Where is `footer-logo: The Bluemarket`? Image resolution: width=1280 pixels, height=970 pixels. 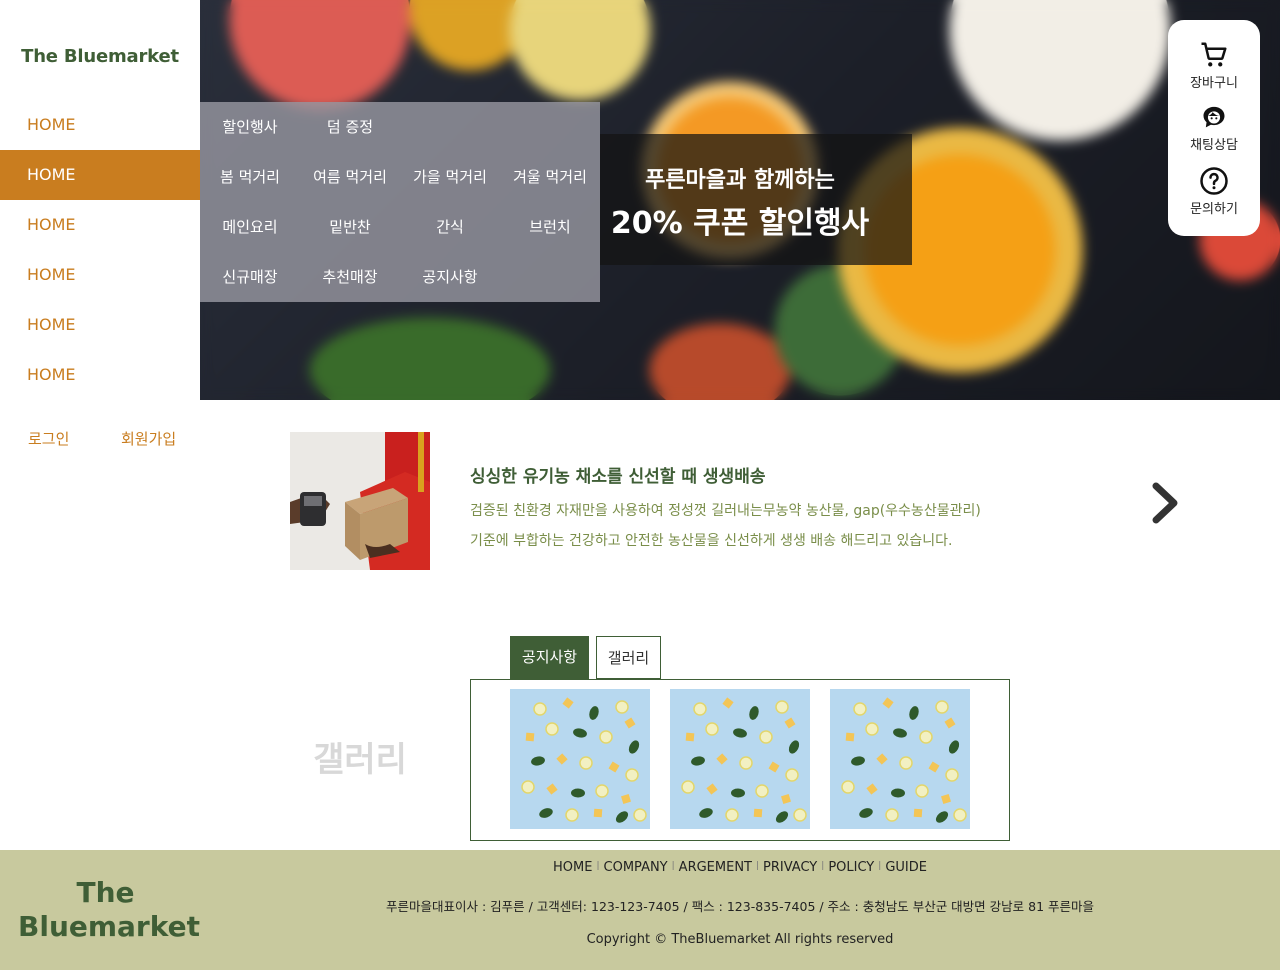 footer-logo: The Bluemarket is located at coordinates (109, 910).